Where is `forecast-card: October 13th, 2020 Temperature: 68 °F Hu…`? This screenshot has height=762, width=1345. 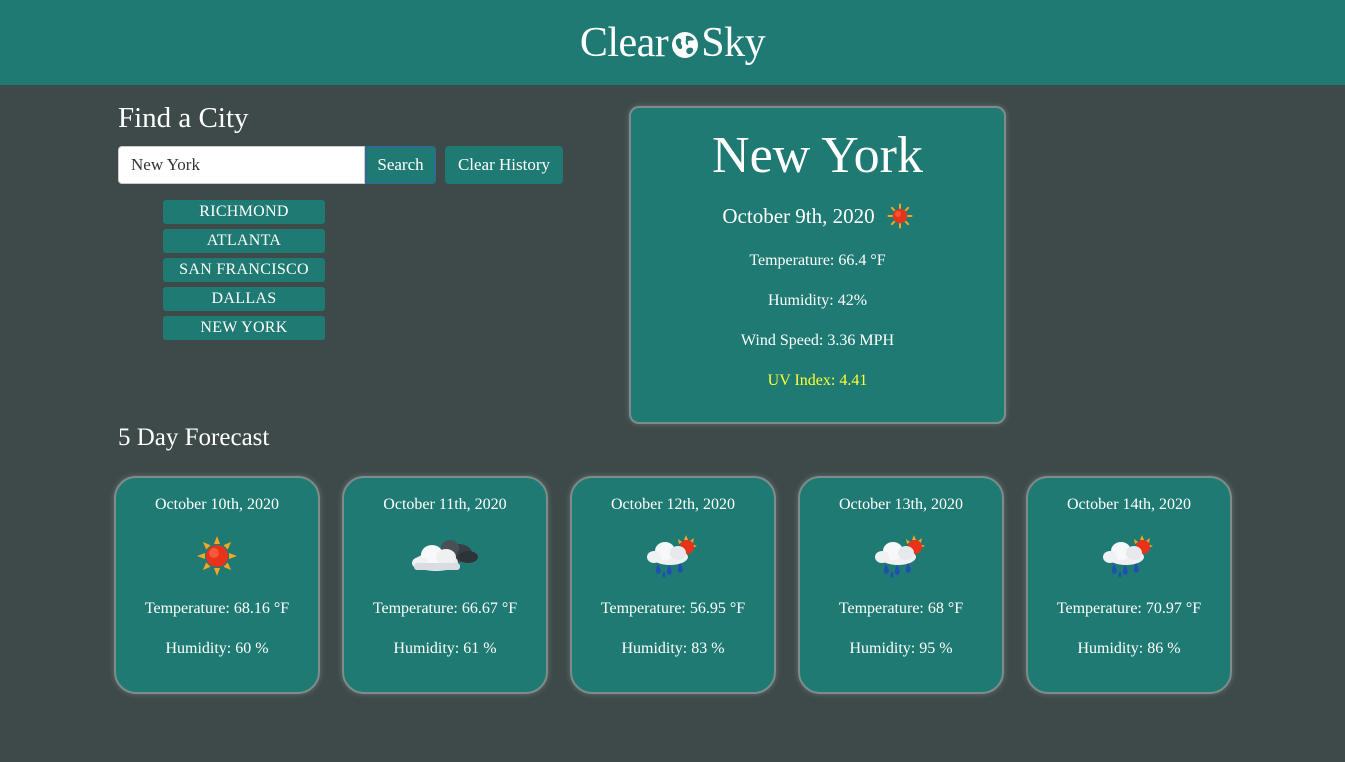
forecast-card: October 13th, 2020 Temperature: 68 °F Hu… is located at coordinates (901, 585).